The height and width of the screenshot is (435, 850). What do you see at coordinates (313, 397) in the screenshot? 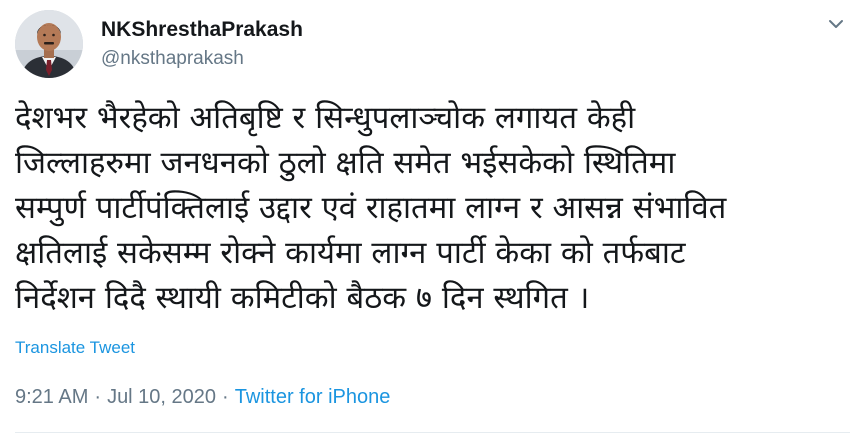
I see `tweet-source-link: Twitter for iPhone` at bounding box center [313, 397].